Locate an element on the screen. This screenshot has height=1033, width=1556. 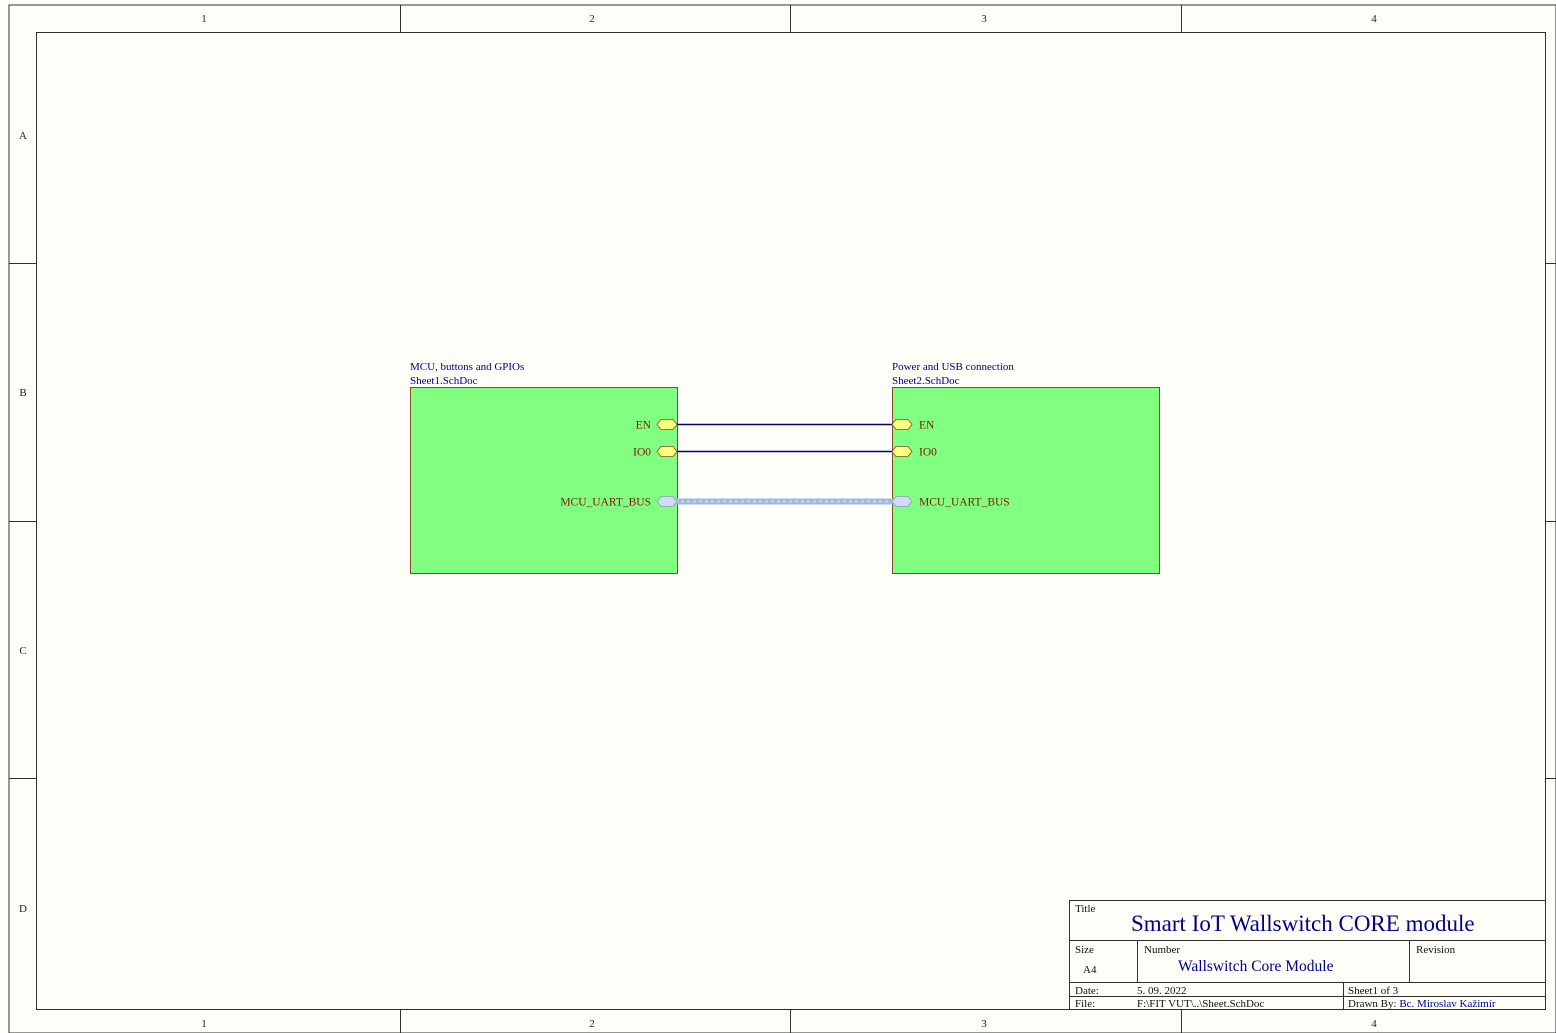
sheet-symbol-1-file: Sheet1.SchDoc is located at coordinates (444, 381).